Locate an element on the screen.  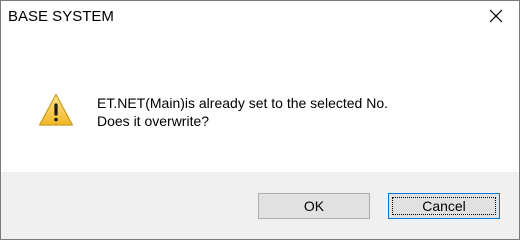
ok-button-label: OK is located at coordinates (314, 206).